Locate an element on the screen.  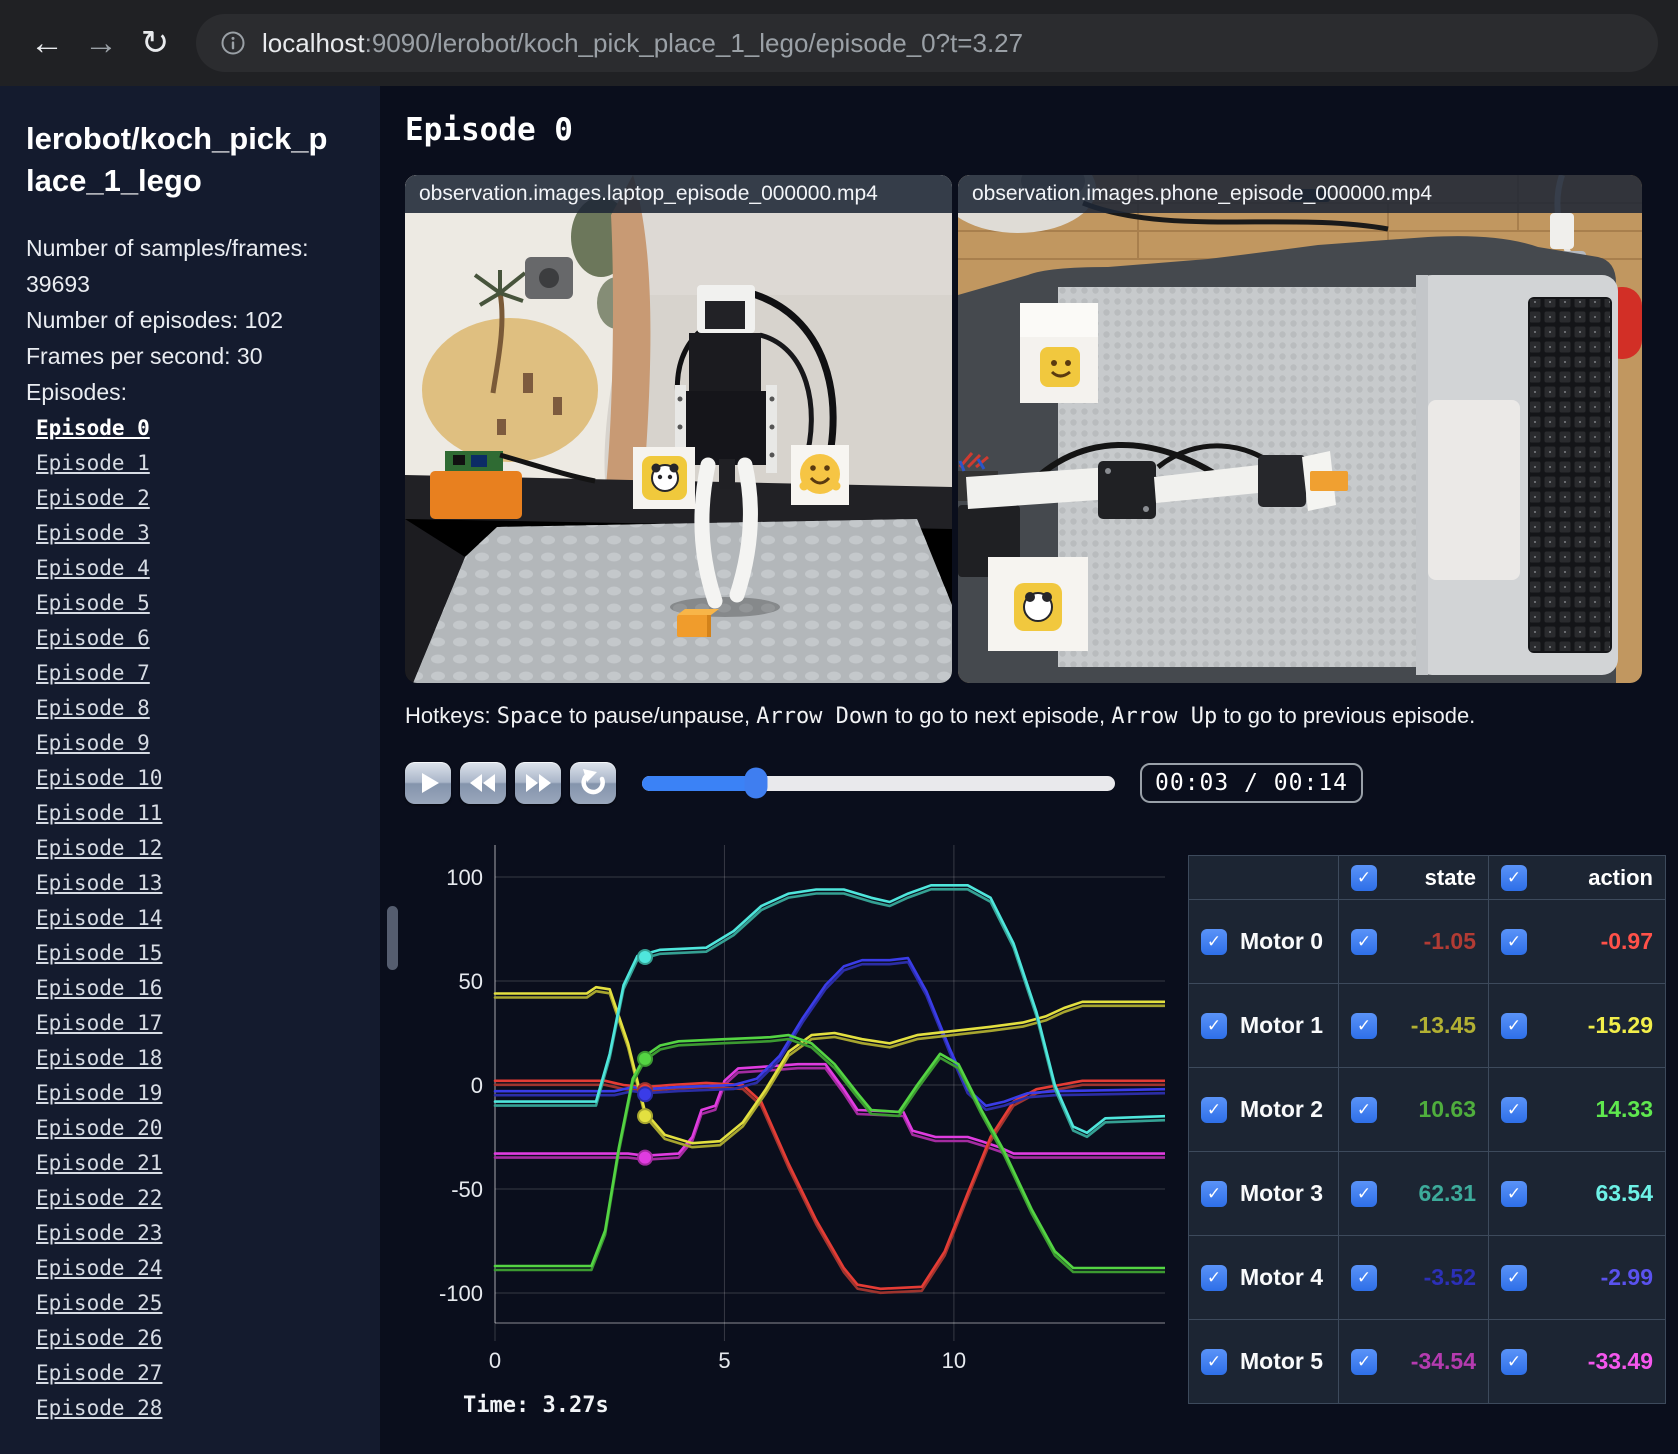
sidebar-episode-link: Episode 6 is located at coordinates (93, 638).